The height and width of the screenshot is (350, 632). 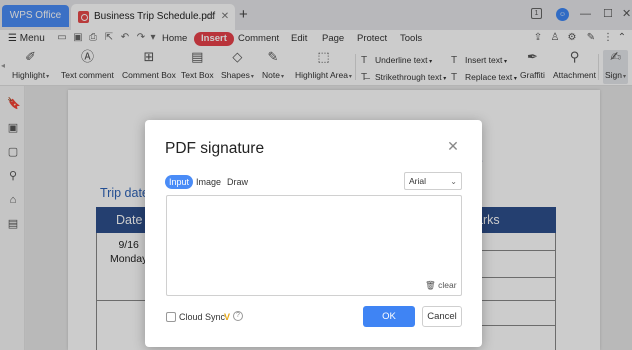 What do you see at coordinates (13, 200) in the screenshot?
I see `signature-panel-icon: ⌂` at bounding box center [13, 200].